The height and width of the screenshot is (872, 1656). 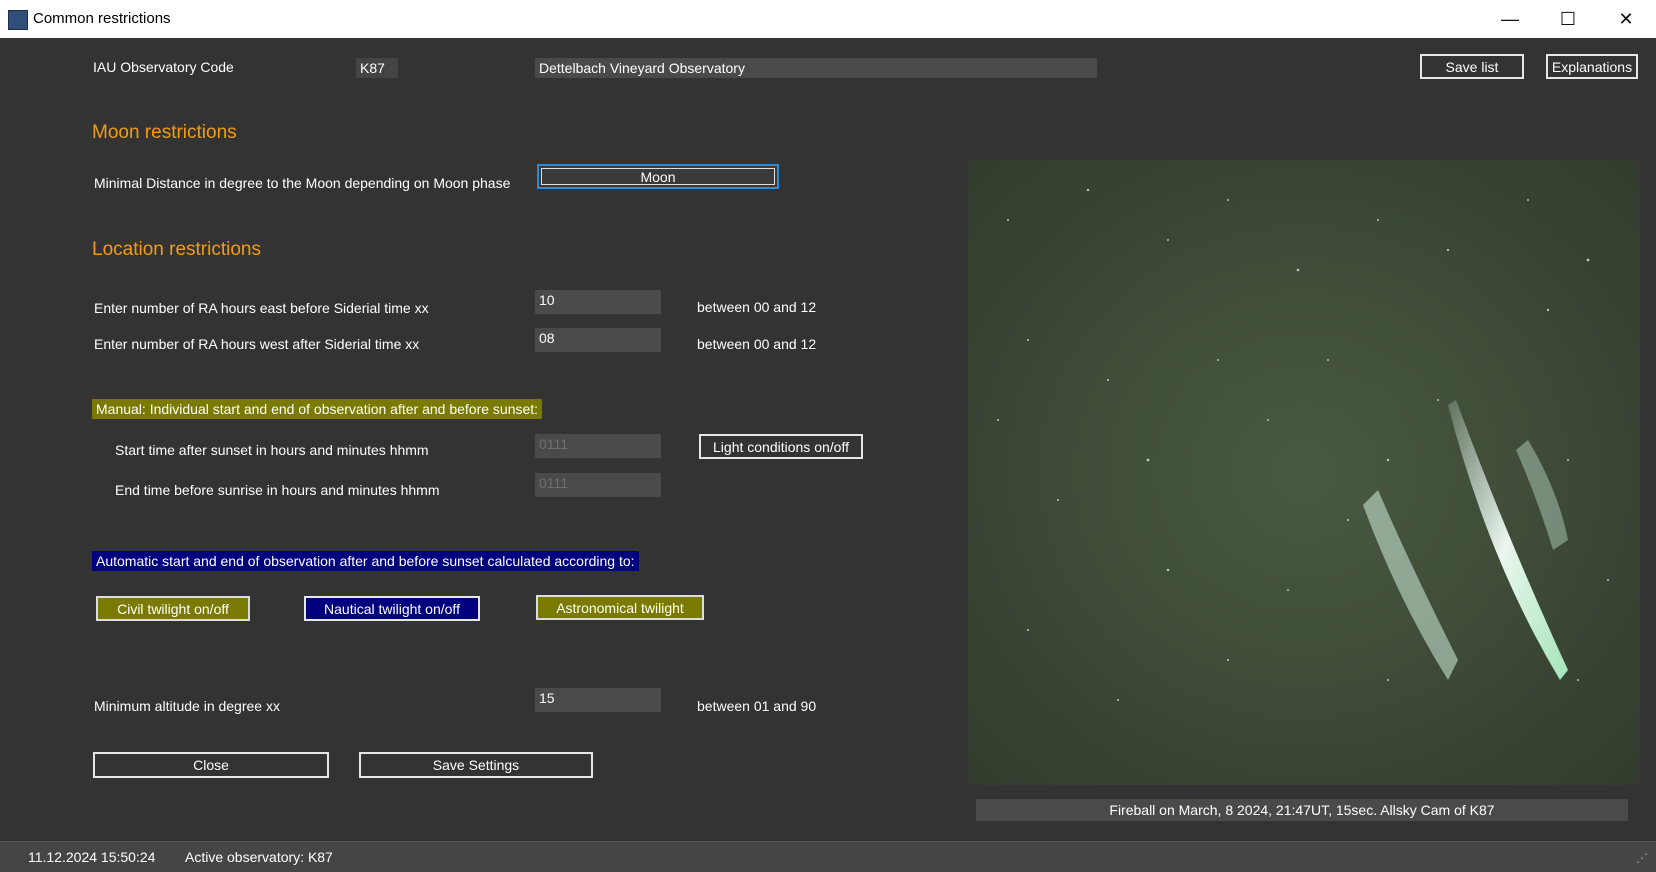 What do you see at coordinates (757, 344) in the screenshot?
I see `ra-west-range: between 00 and 12` at bounding box center [757, 344].